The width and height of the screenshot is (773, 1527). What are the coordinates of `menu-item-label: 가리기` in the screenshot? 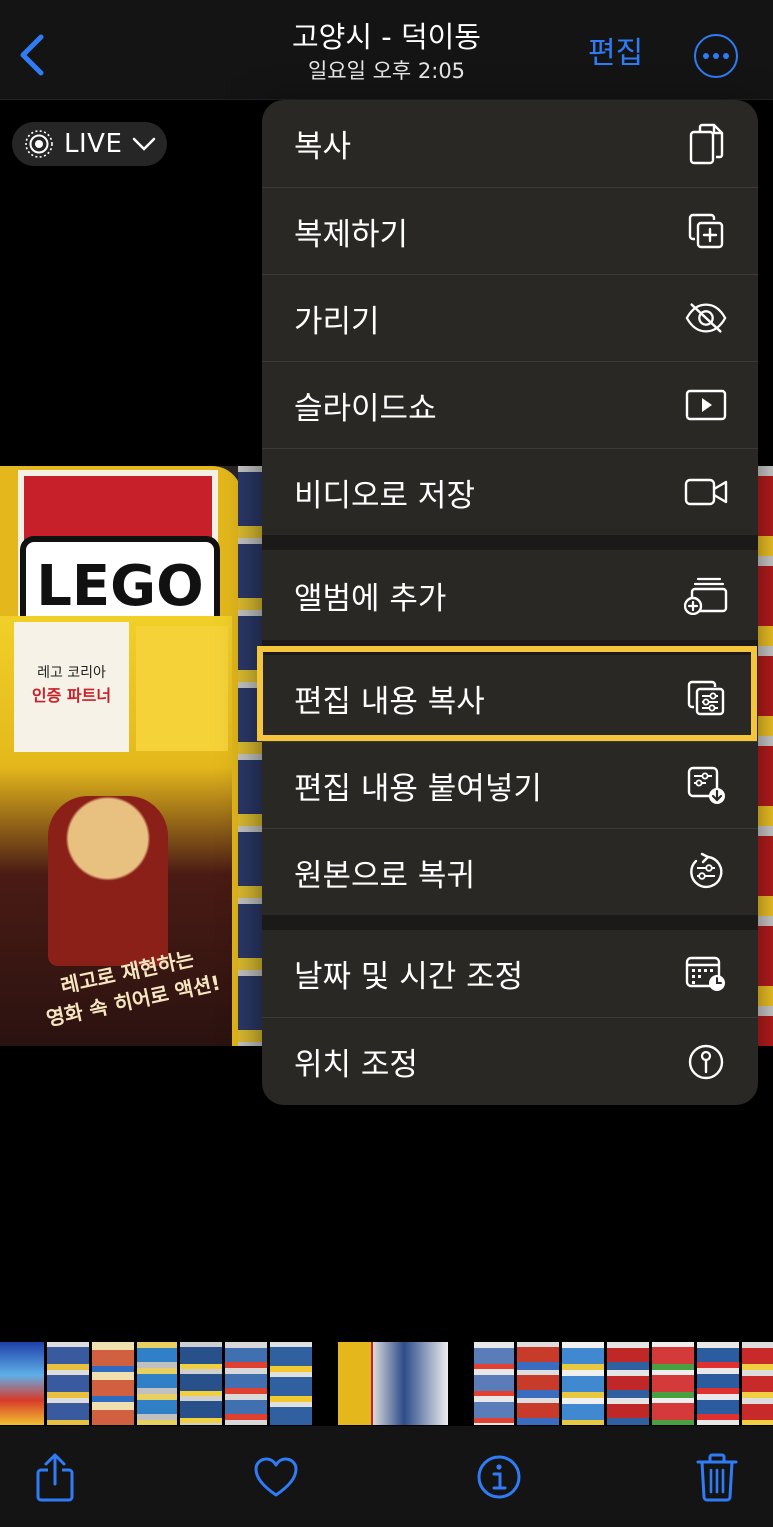 It's located at (337, 321).